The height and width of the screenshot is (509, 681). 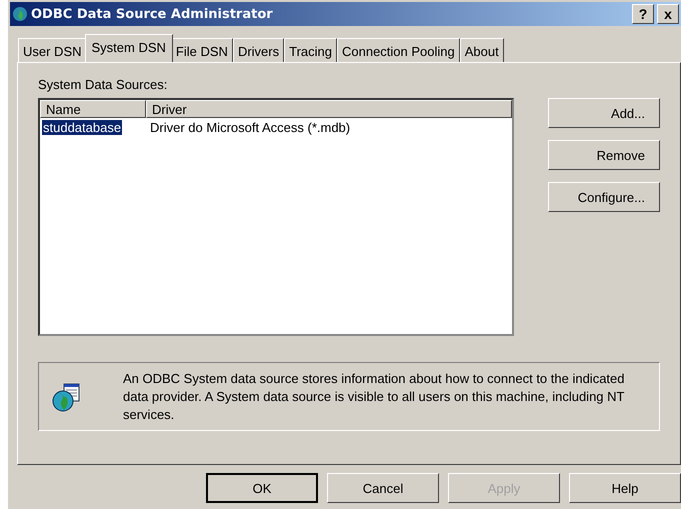 What do you see at coordinates (262, 488) in the screenshot?
I see `dialog-button: OK` at bounding box center [262, 488].